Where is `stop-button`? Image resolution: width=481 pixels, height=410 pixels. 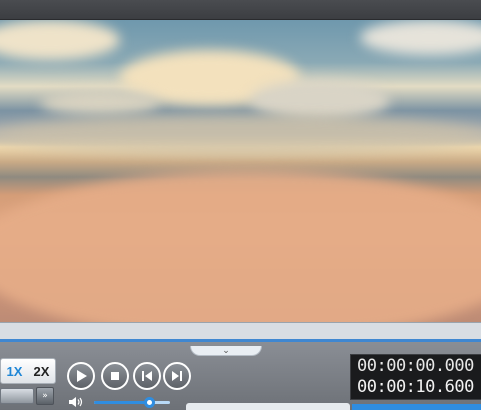 stop-button is located at coordinates (115, 376).